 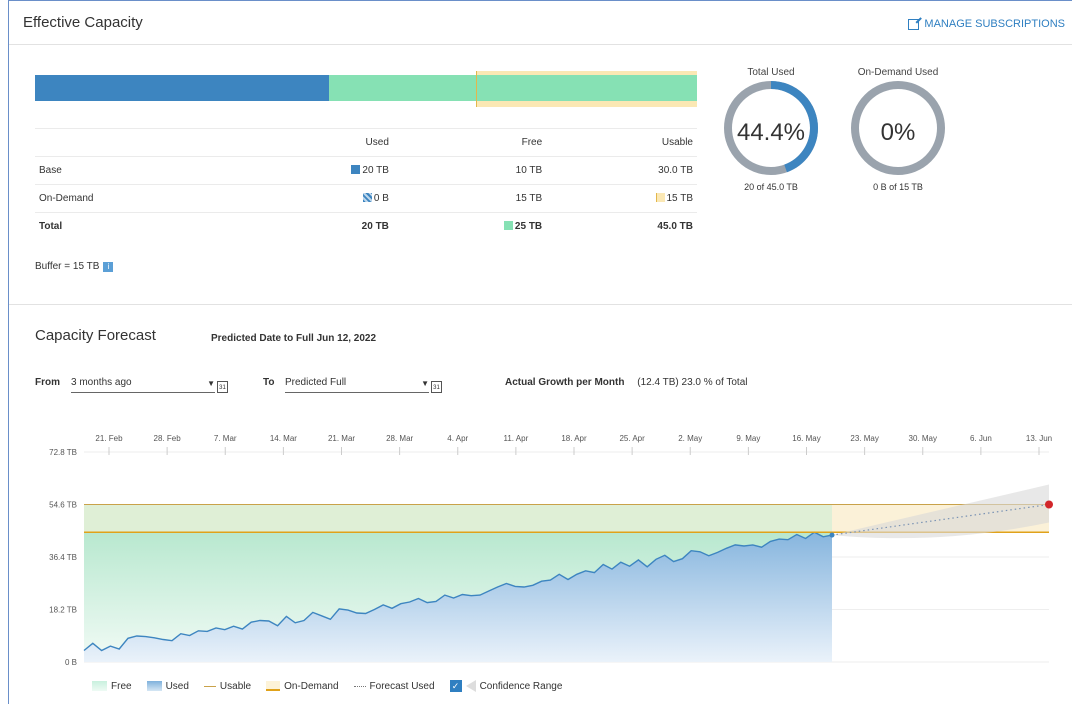 What do you see at coordinates (227, 686) in the screenshot?
I see `legend-usable: Usable` at bounding box center [227, 686].